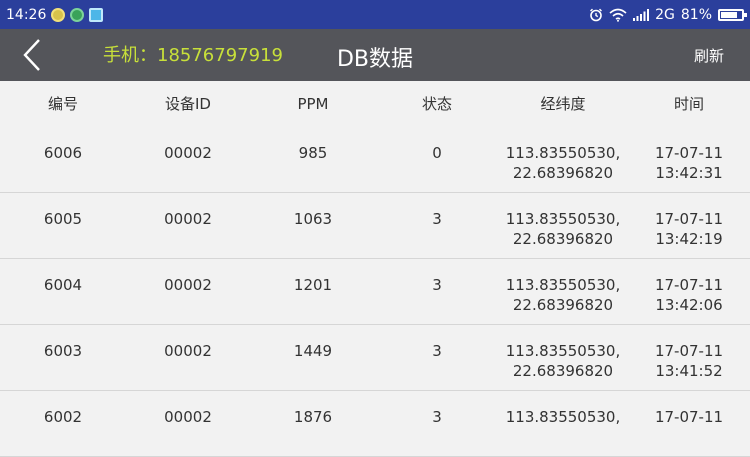 Image resolution: width=750 pixels, height=457 pixels. I want to click on column-header-device-id: 设备ID, so click(188, 104).